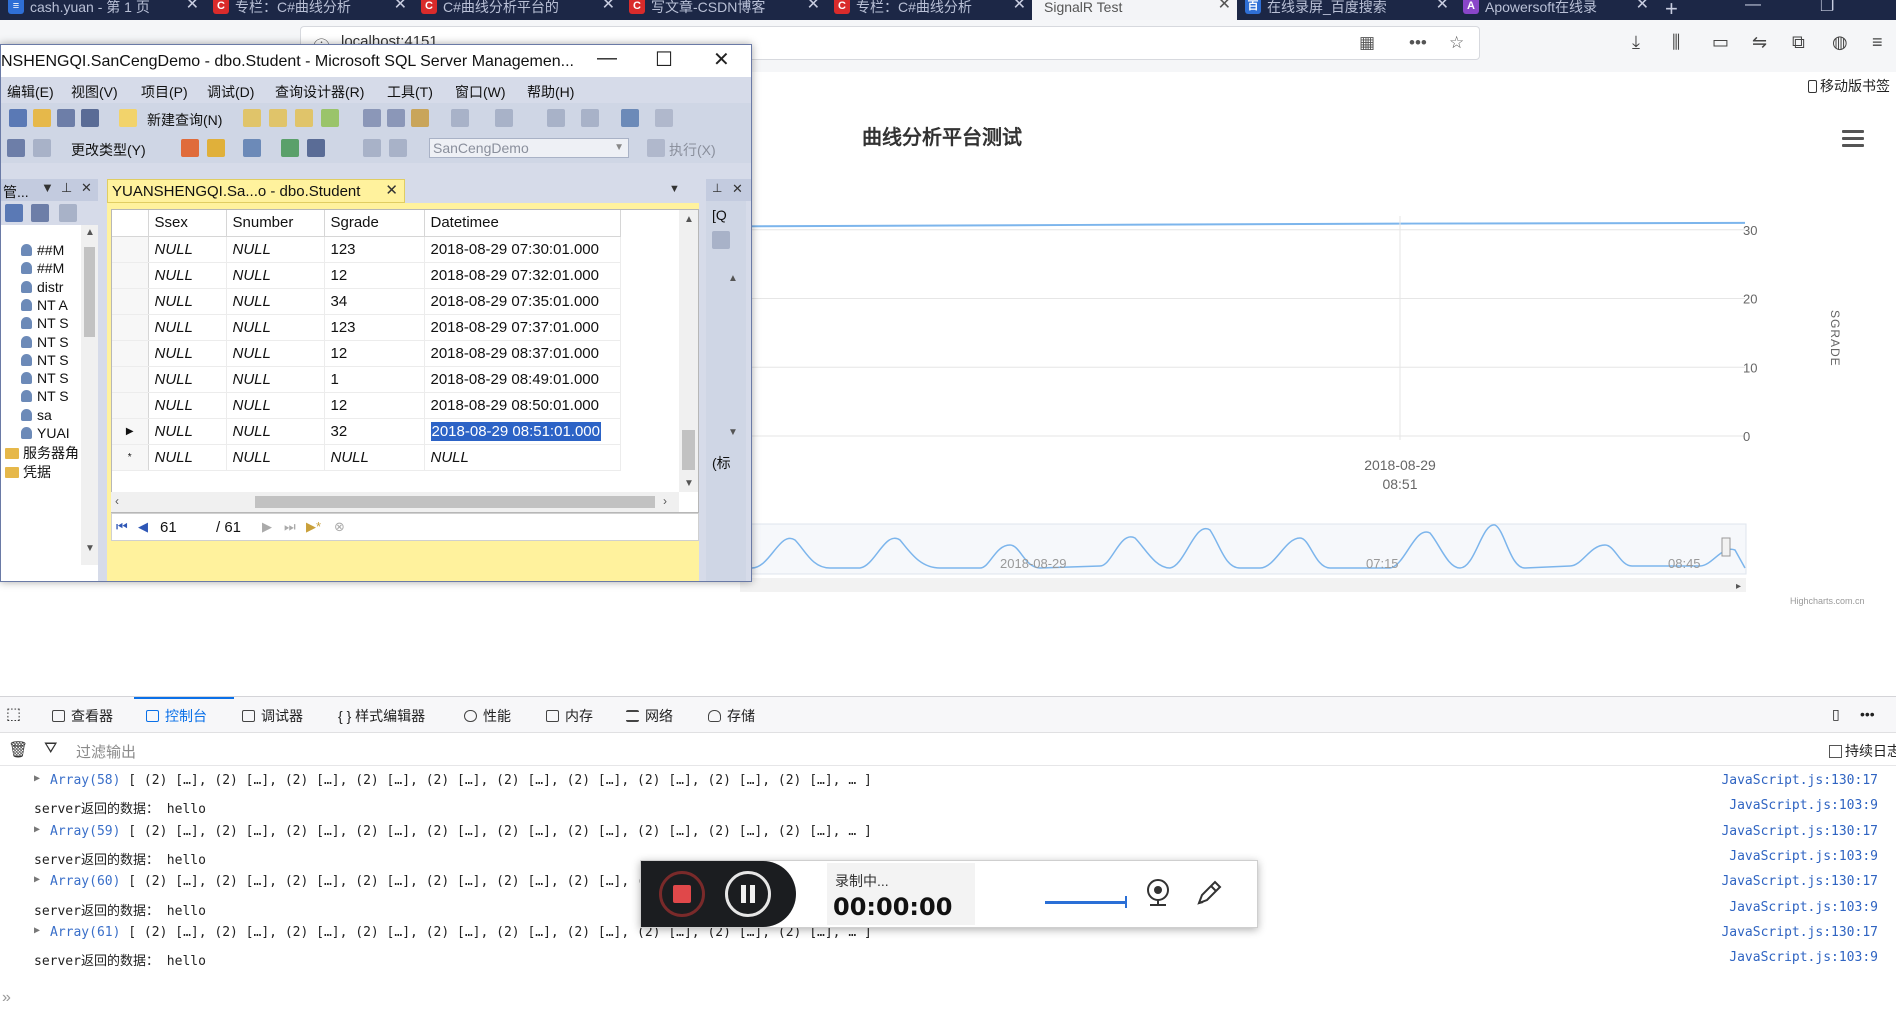 The height and width of the screenshot is (1012, 1896). Describe the element at coordinates (374, 327) in the screenshot. I see `table-cell: 123` at that location.